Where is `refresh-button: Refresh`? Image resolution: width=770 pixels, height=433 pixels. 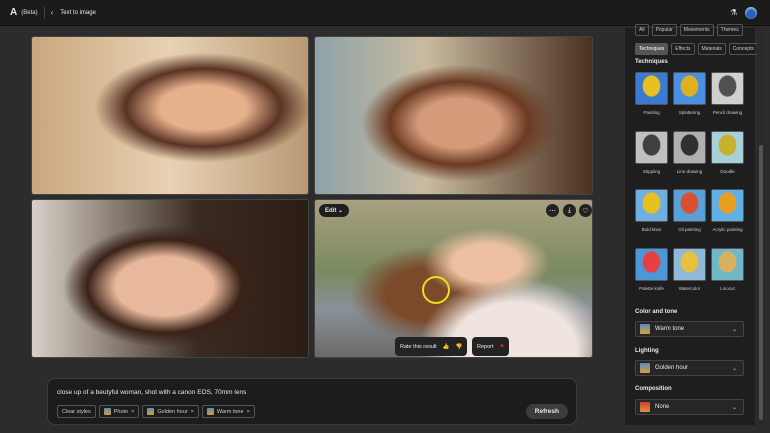 refresh-button: Refresh is located at coordinates (546, 411).